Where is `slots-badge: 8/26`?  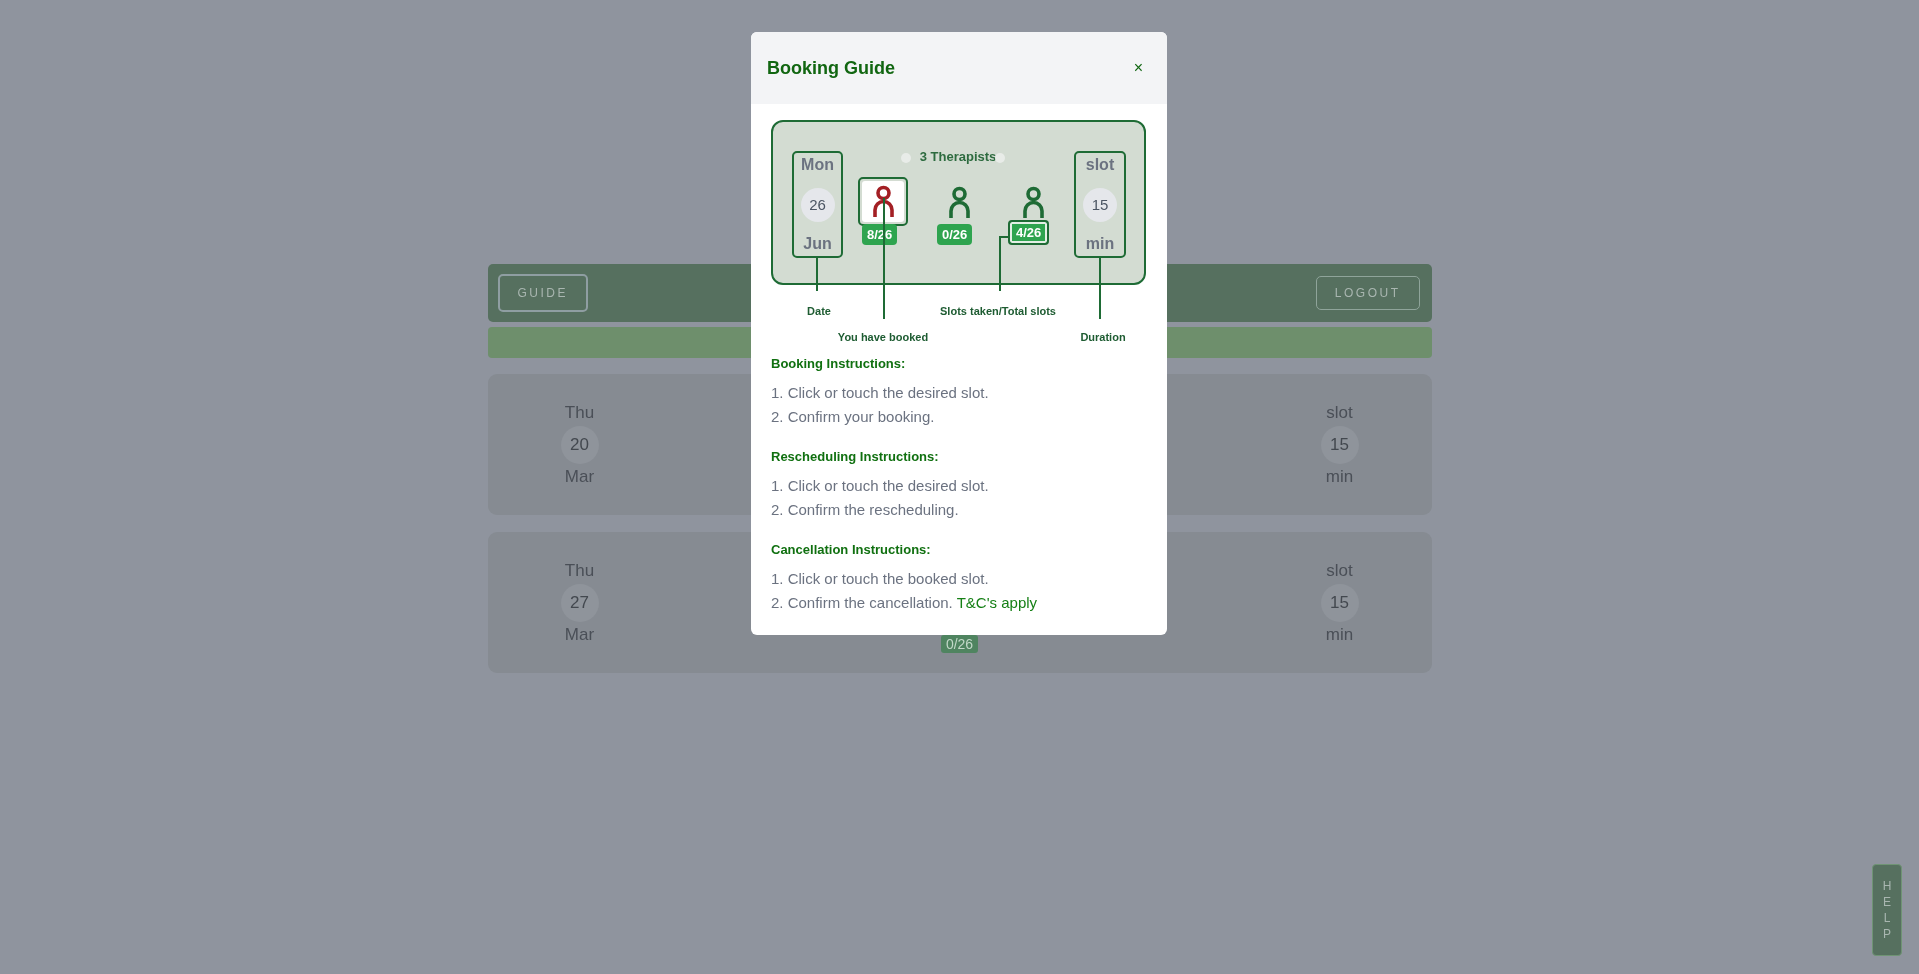 slots-badge: 8/26 is located at coordinates (880, 234).